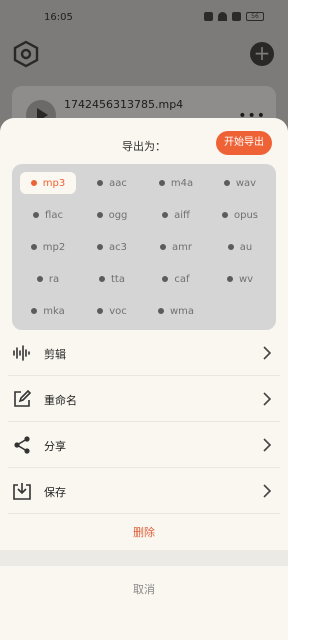 Image resolution: width=320 pixels, height=640 pixels. I want to click on format-option-ogg: ogg, so click(112, 215).